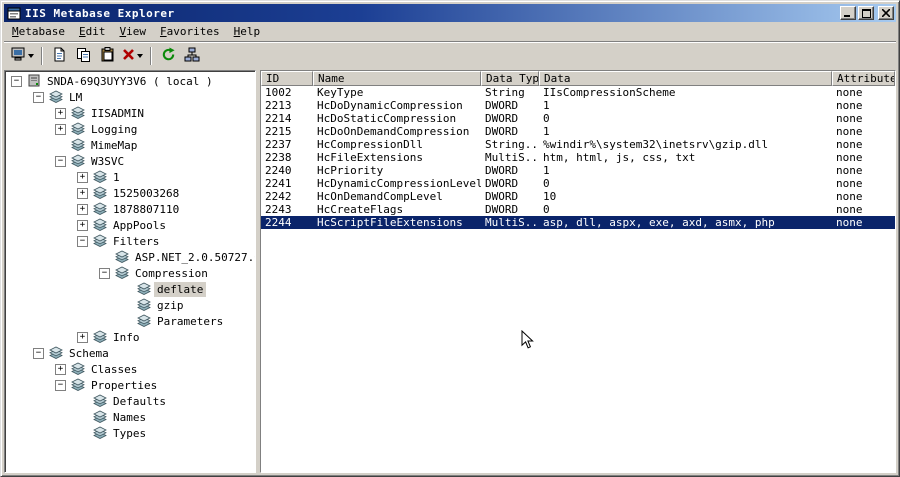 The image size is (900, 477). I want to click on column-header-id: ID, so click(287, 78).